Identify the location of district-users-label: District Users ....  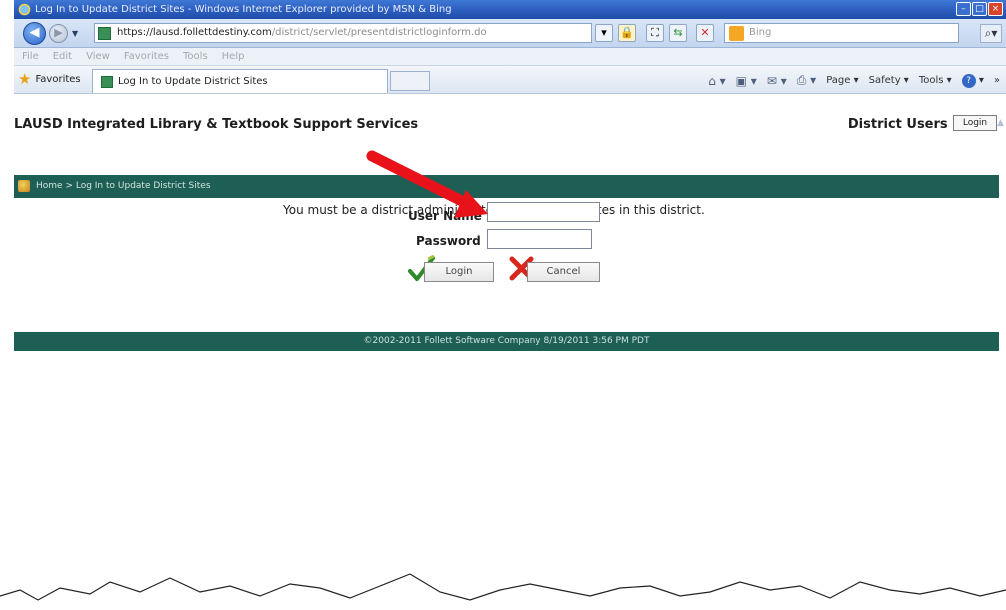
(907, 124).